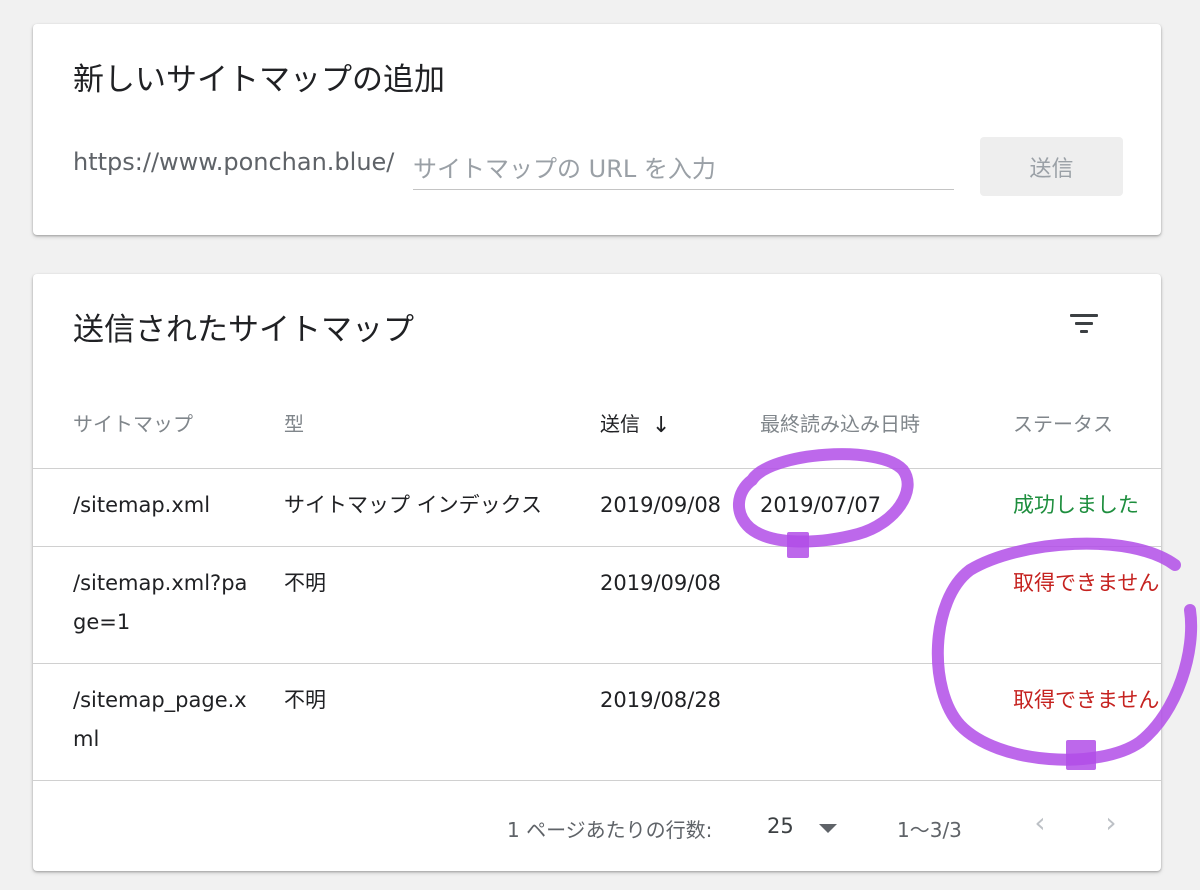  Describe the element at coordinates (610, 830) in the screenshot. I see `rows-per-page-label: 1 ページあたりの行数:` at that location.